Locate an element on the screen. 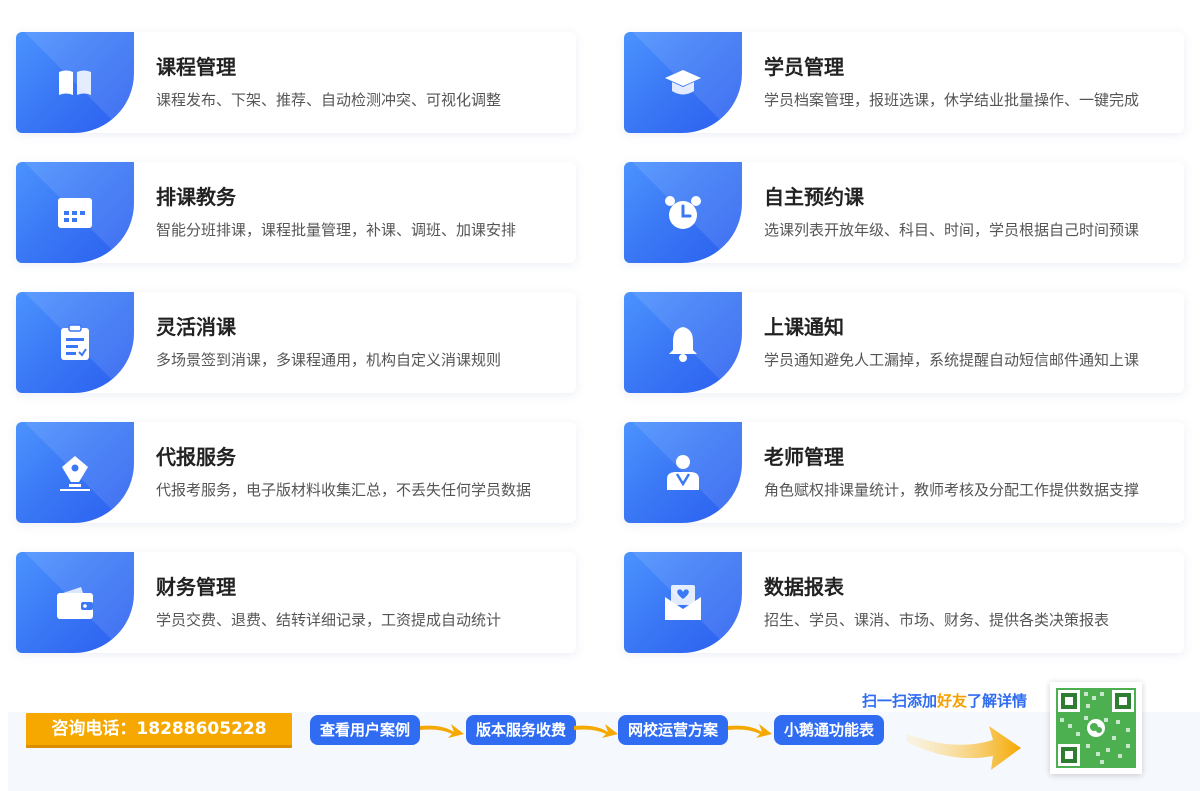 The height and width of the screenshot is (791, 1200). graduation-cap-icon is located at coordinates (683, 82).